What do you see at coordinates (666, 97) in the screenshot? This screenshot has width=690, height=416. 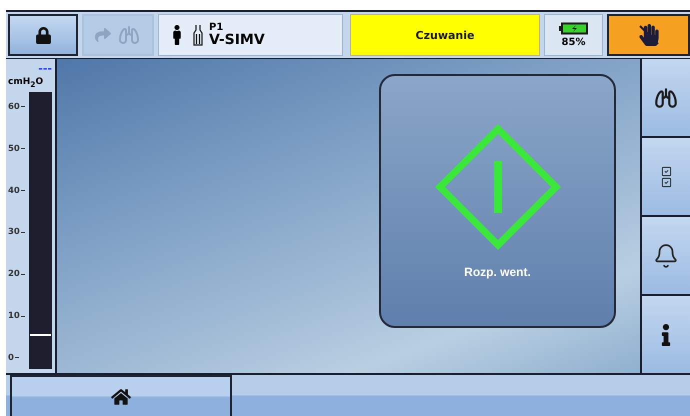 I see `lungs-button` at bounding box center [666, 97].